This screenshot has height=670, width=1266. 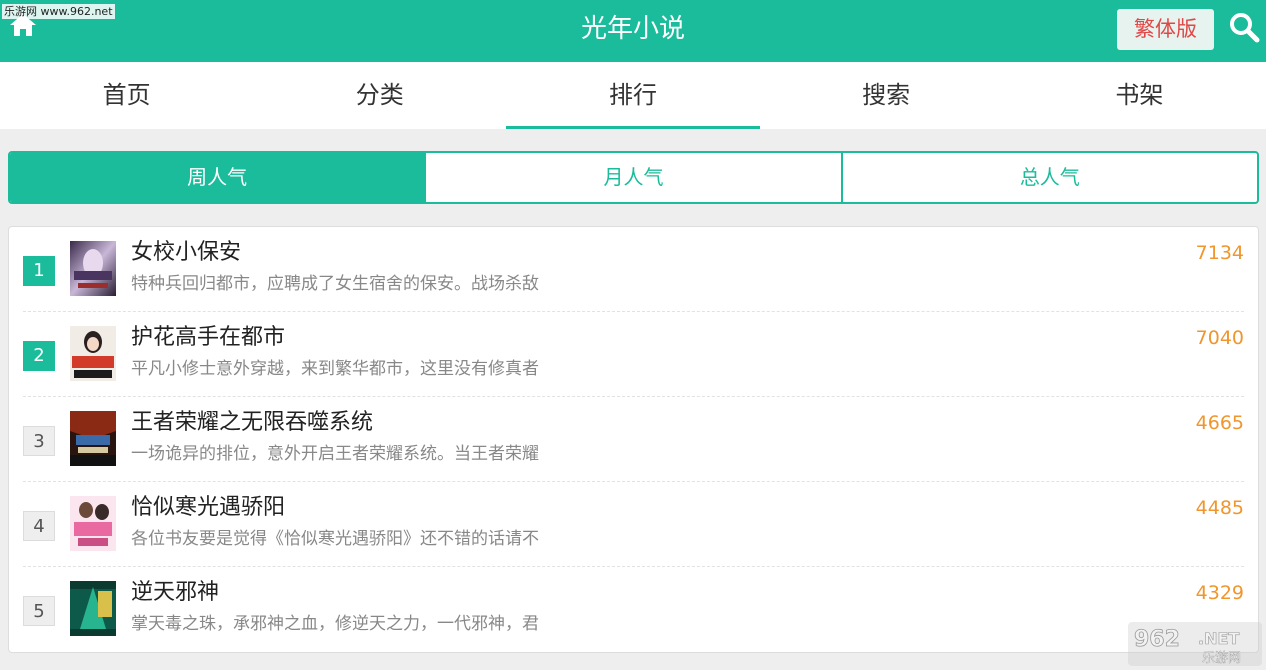 I want to click on app-title: 光年小说, so click(x=632, y=29).